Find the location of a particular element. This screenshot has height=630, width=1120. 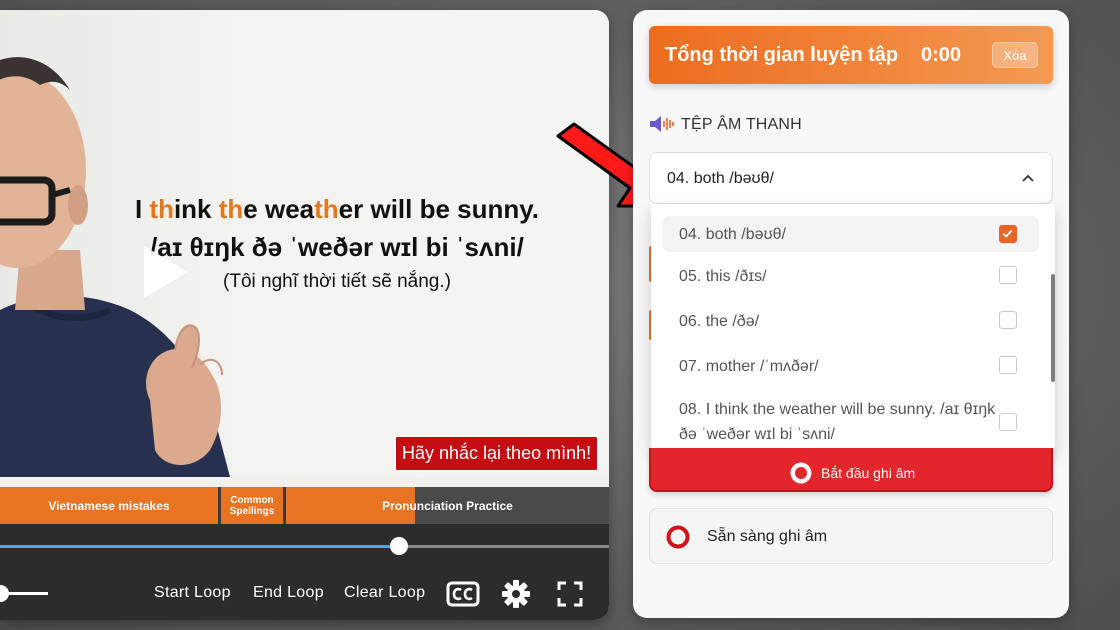

check-icon is located at coordinates (1007, 233).